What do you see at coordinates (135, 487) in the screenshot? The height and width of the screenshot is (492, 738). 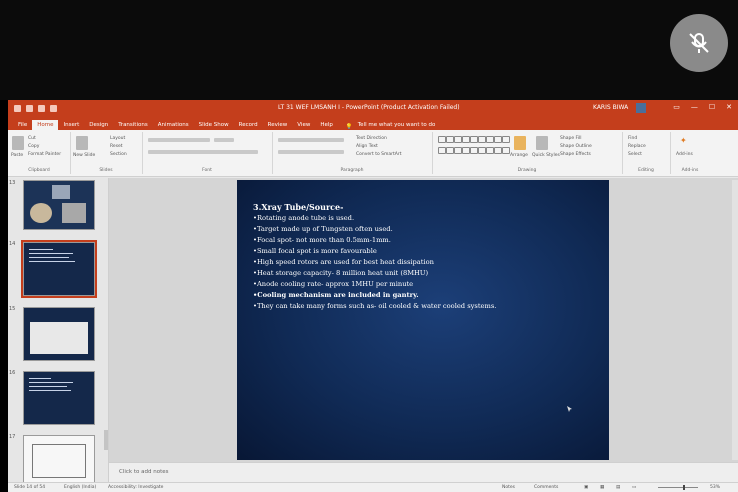 I see `accessibility-status: Accessibility: Investigate` at bounding box center [135, 487].